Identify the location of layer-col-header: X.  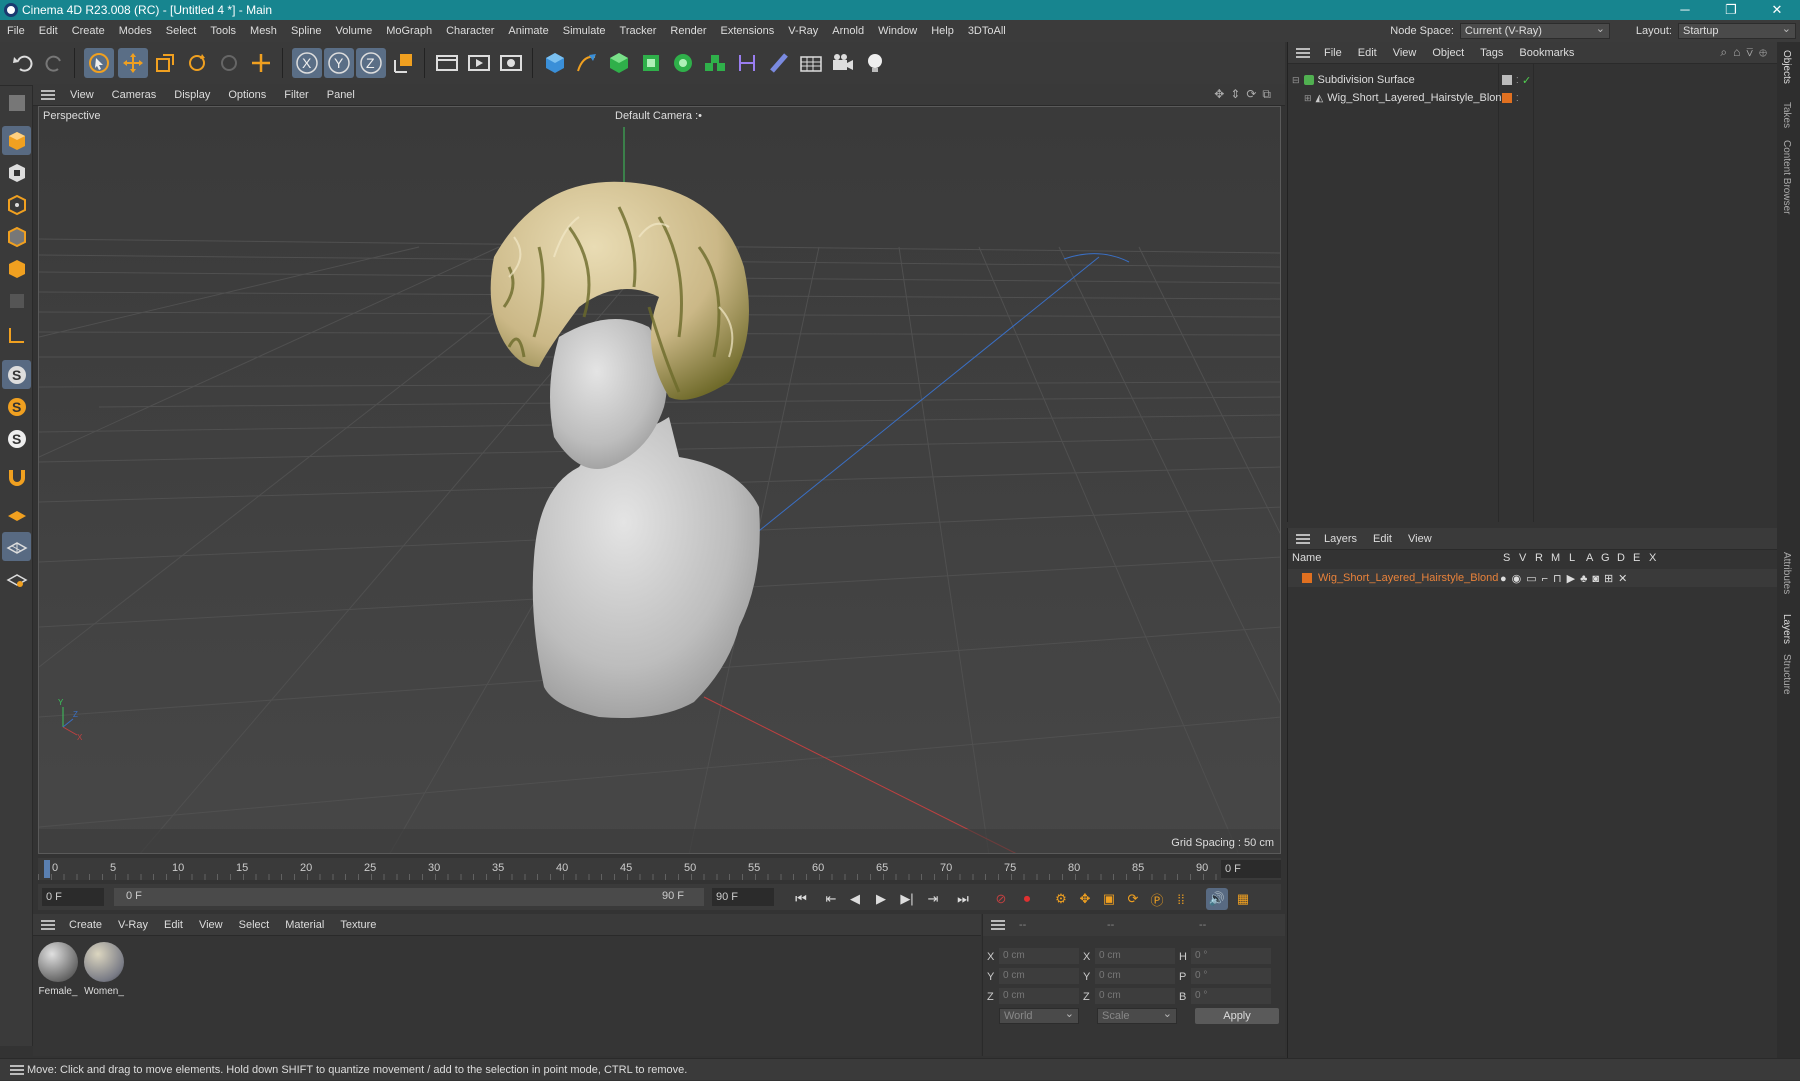
(1652, 558).